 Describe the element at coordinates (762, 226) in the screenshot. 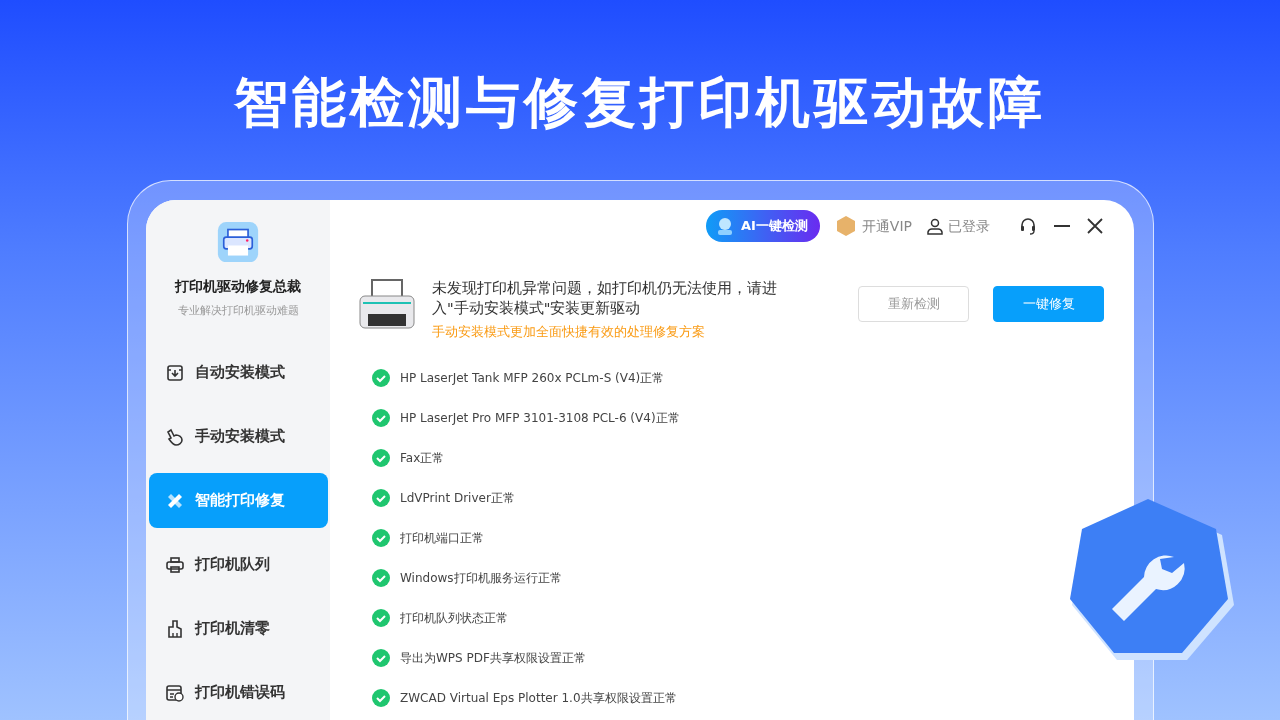

I see `ai-detect-button: AI一键检测` at that location.